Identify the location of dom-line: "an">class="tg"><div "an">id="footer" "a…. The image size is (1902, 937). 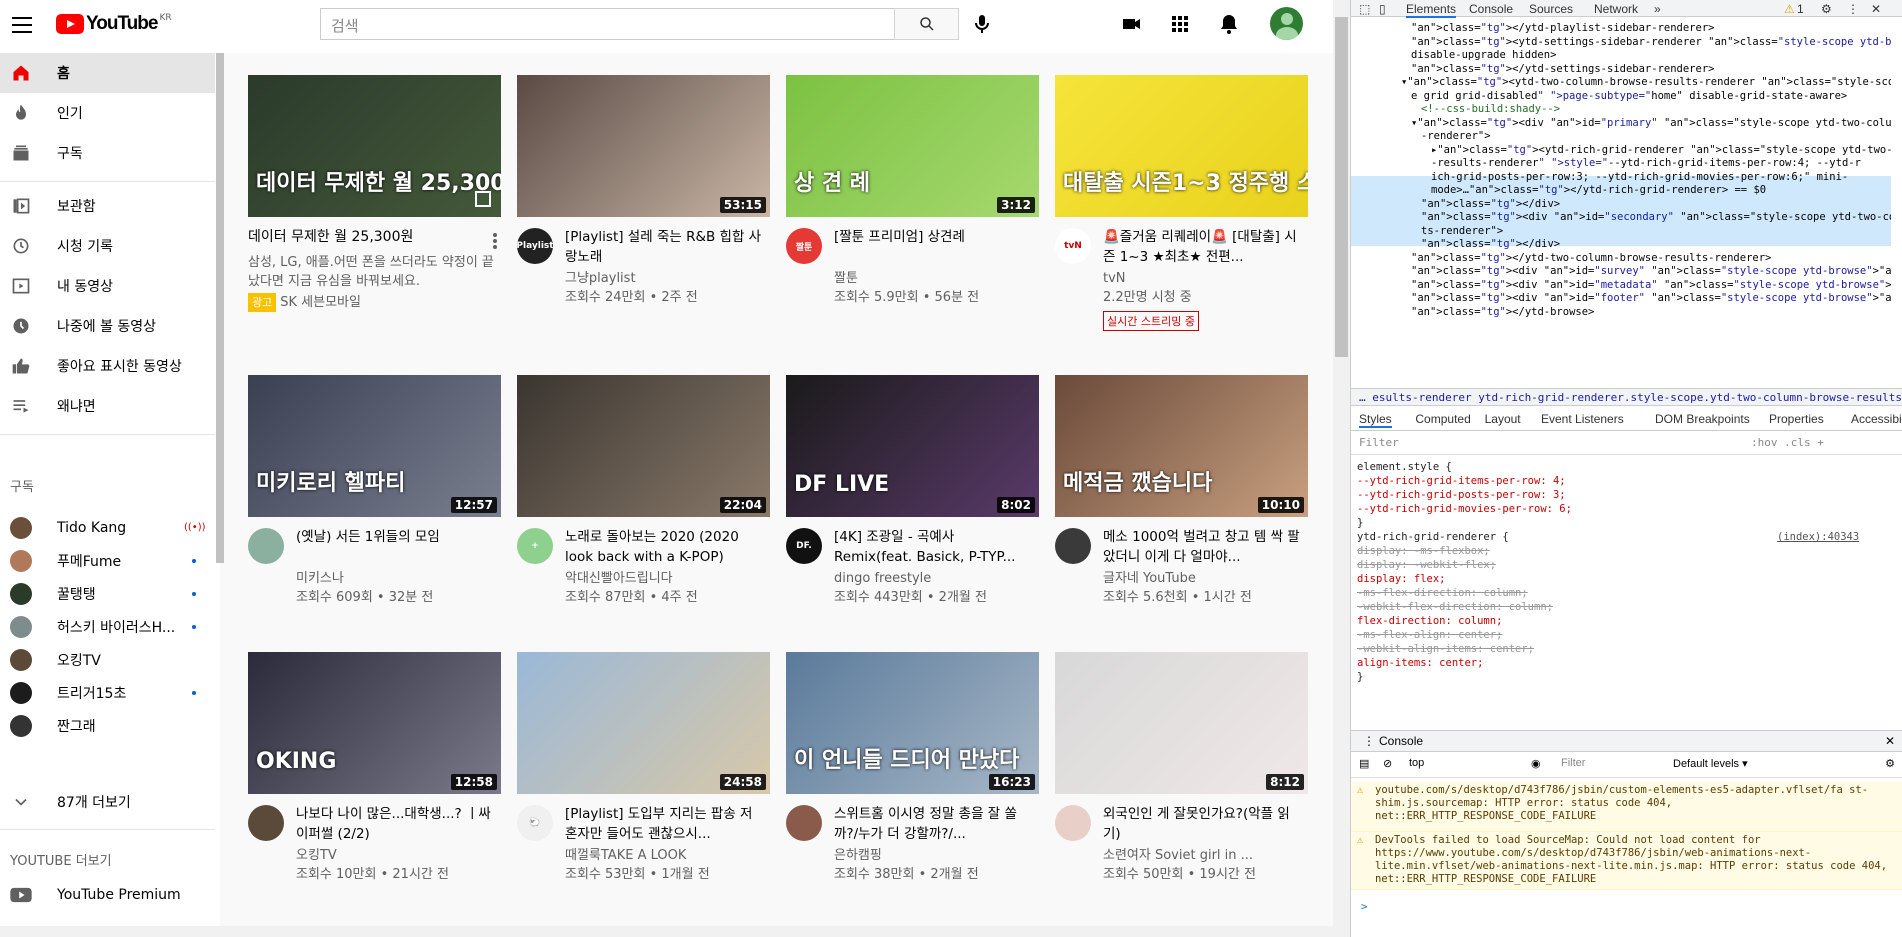
(1651, 298).